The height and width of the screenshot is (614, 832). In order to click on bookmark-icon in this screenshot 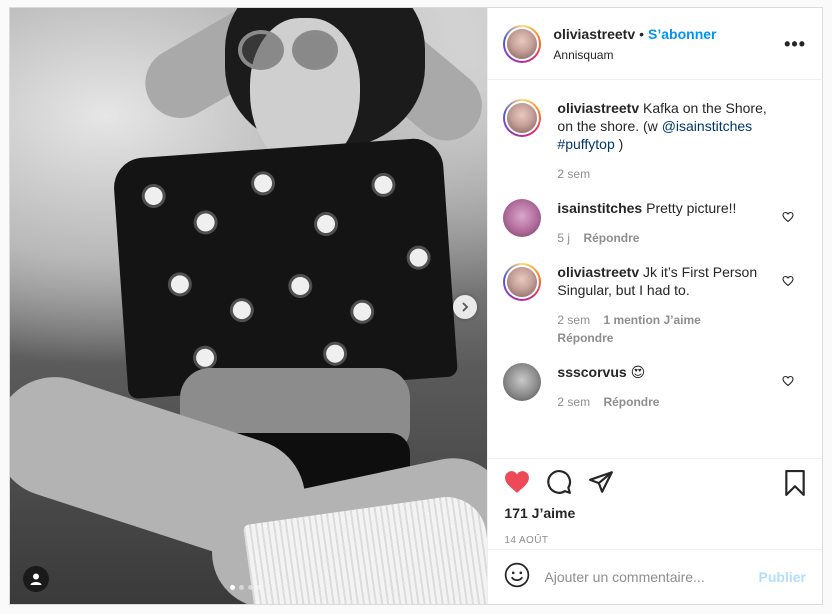, I will do `click(795, 485)`.